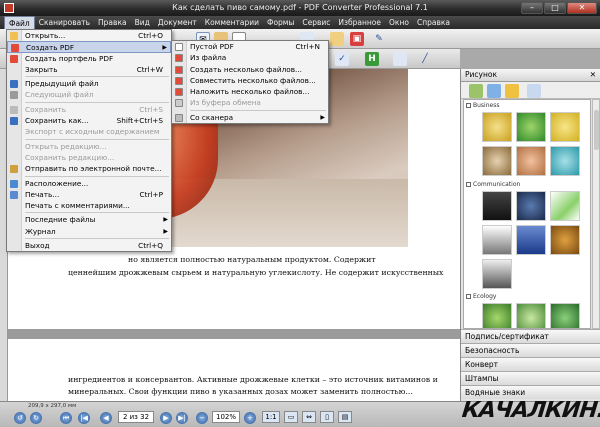  What do you see at coordinates (136, 417) in the screenshot?
I see `page-number-field: 2 из 32` at bounding box center [136, 417].